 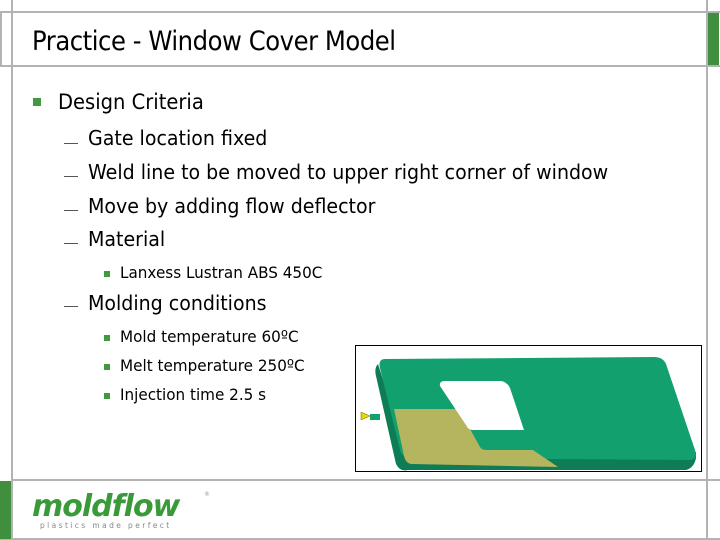 I want to click on bullet-move: Move by adding flow deflector, so click(x=232, y=206).